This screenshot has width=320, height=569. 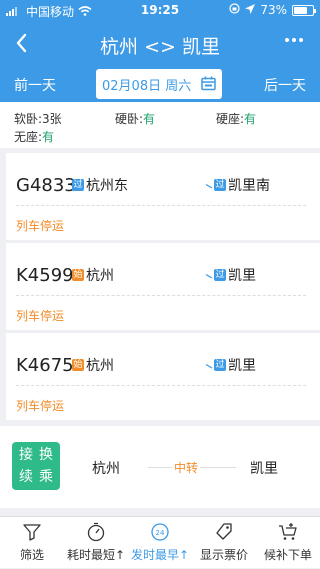 What do you see at coordinates (160, 125) in the screenshot?
I see `seat-summary: 软卧:3张 硬卧:有 硬座:有 无座:有` at bounding box center [160, 125].